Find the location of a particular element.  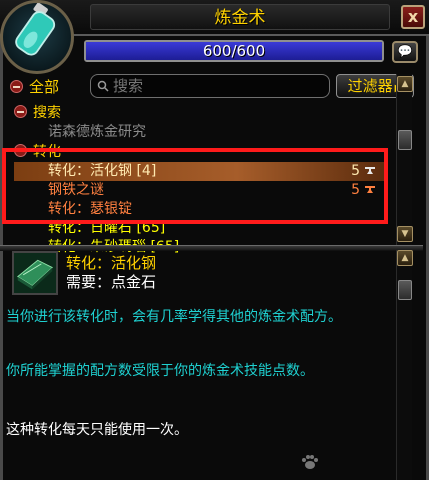

recipe-title: 转化：活化钢 is located at coordinates (111, 263).